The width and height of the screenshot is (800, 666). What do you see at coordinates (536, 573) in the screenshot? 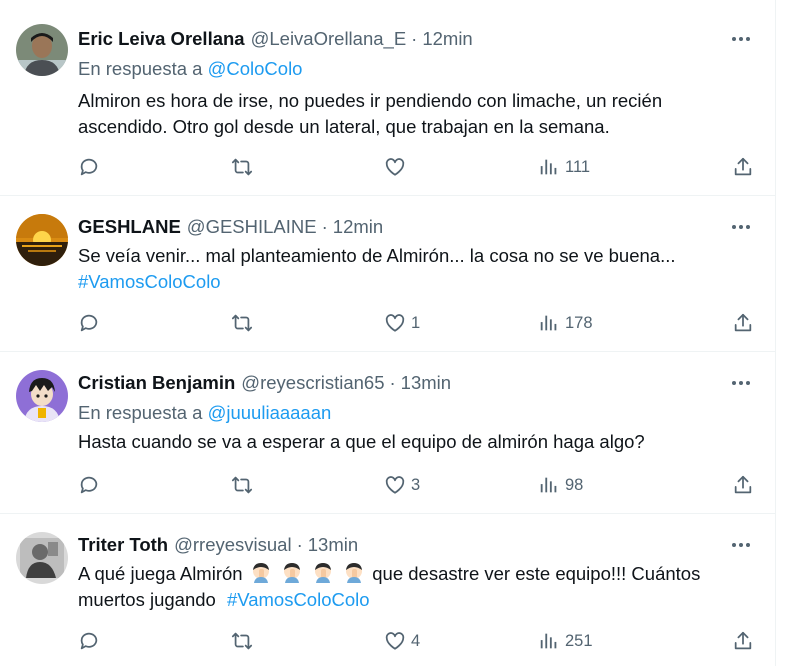
I see `tweet-text-part: que desastre ver este equipo!!! Cuántos` at bounding box center [536, 573].